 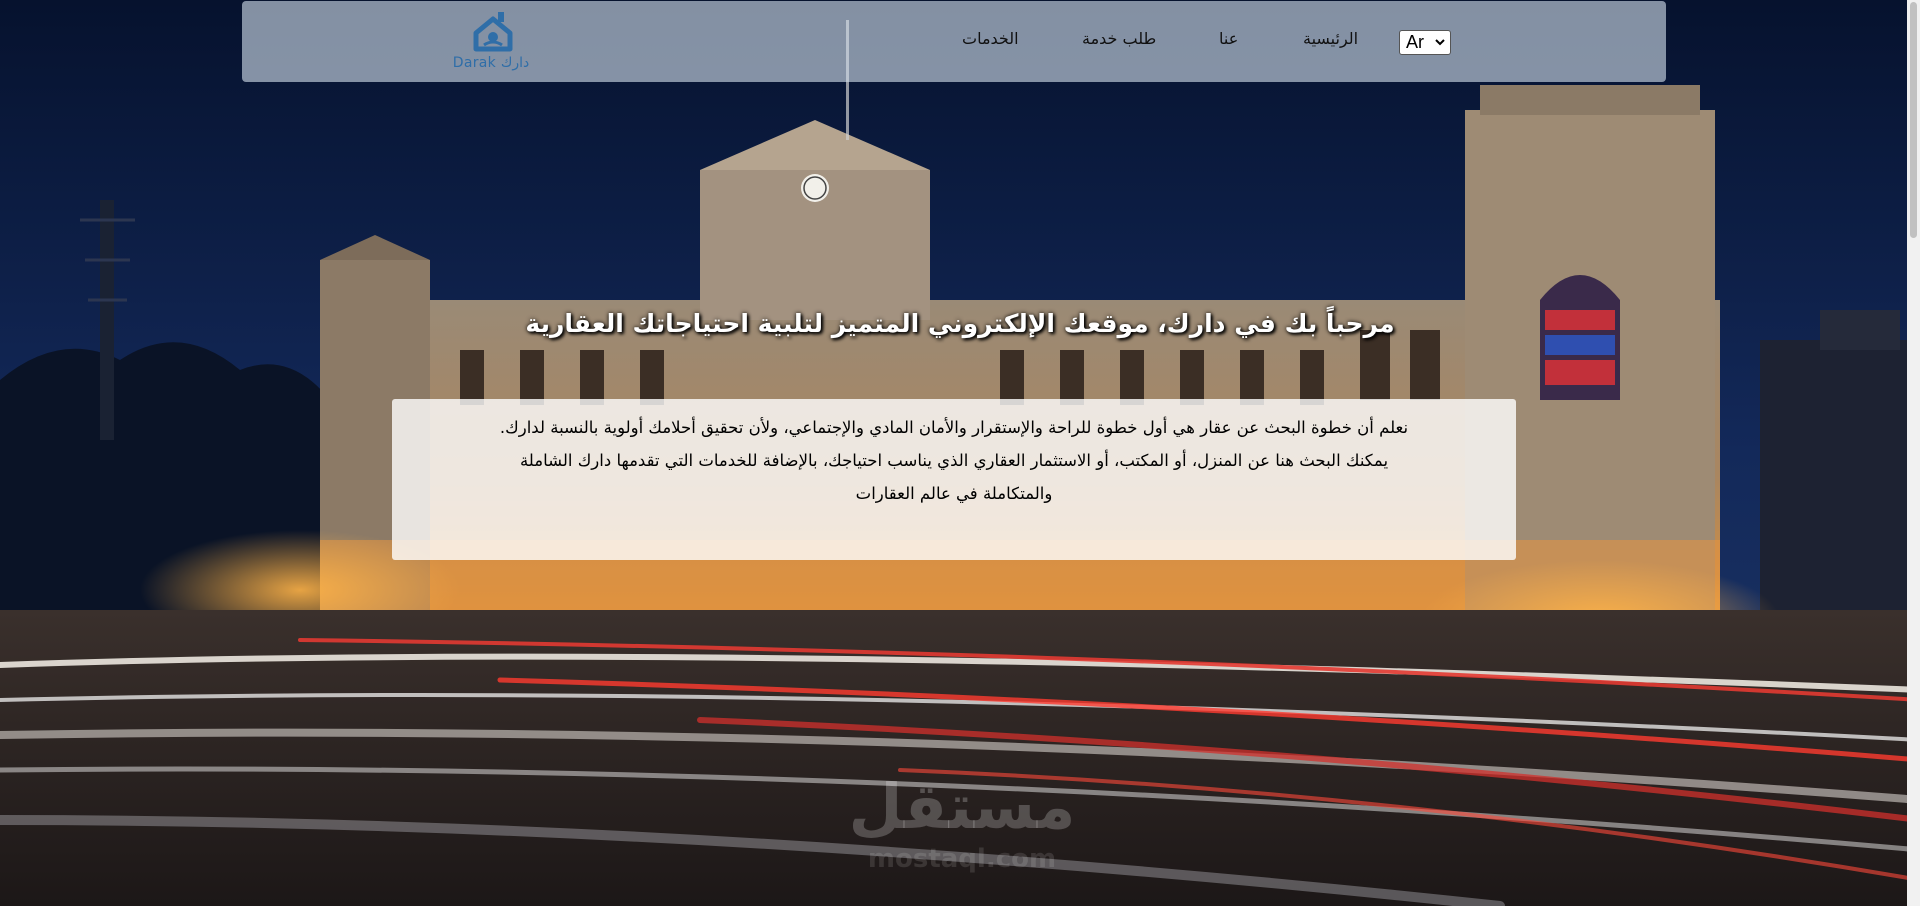 I want to click on vertical-scrollbar, so click(x=1913, y=453).